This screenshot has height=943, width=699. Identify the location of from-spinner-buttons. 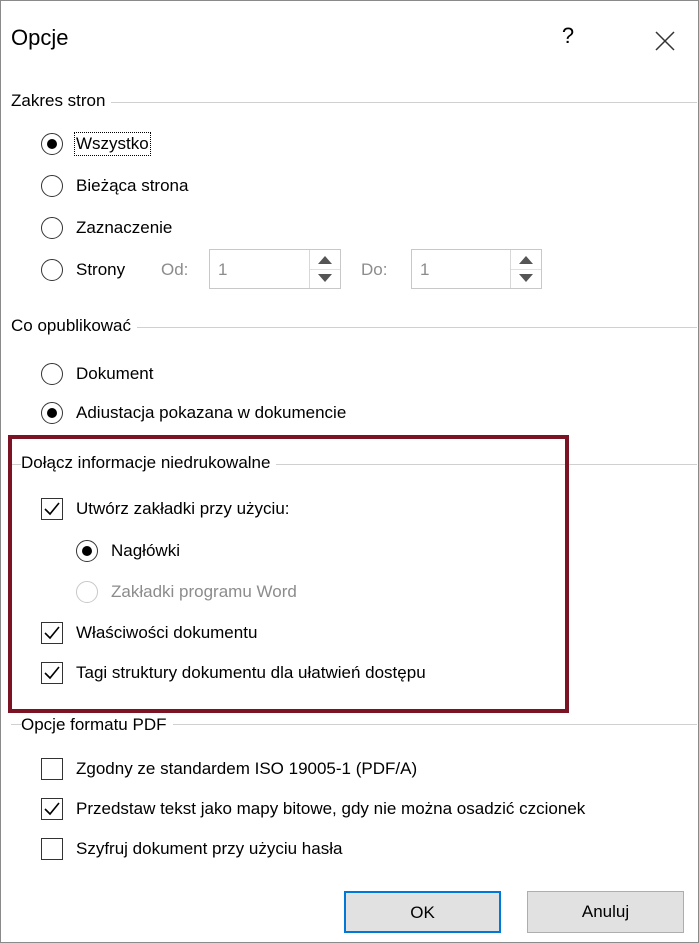
(324, 269).